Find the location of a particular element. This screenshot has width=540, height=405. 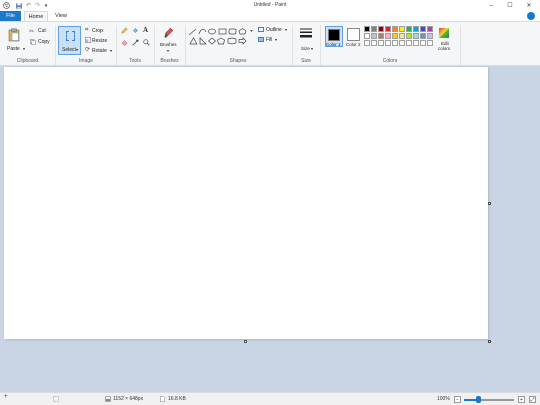

fit-to-window-button: ⤢ is located at coordinates (532, 399).